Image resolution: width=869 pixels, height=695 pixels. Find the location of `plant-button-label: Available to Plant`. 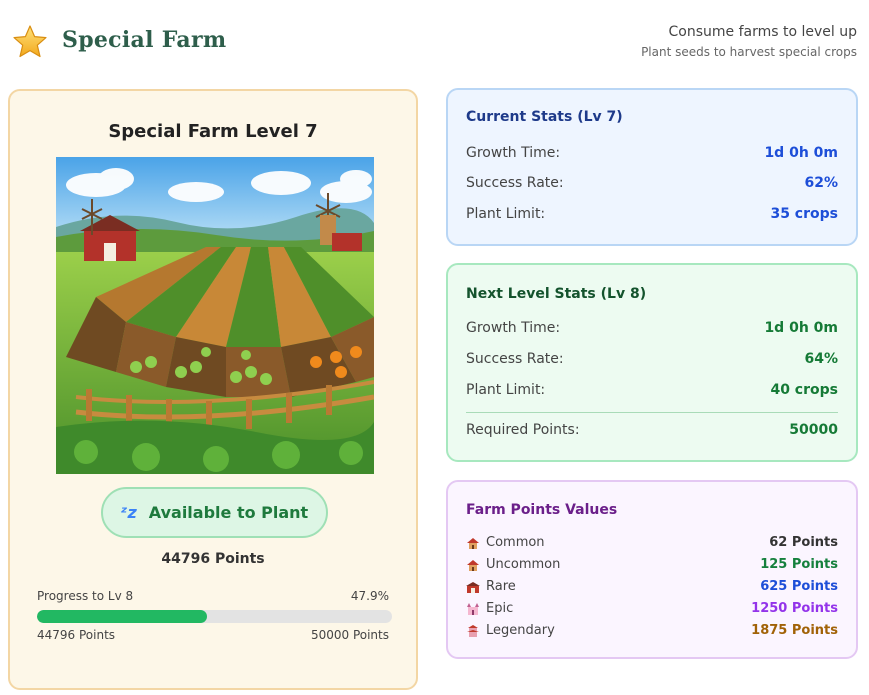

plant-button-label: Available to Plant is located at coordinates (228, 512).